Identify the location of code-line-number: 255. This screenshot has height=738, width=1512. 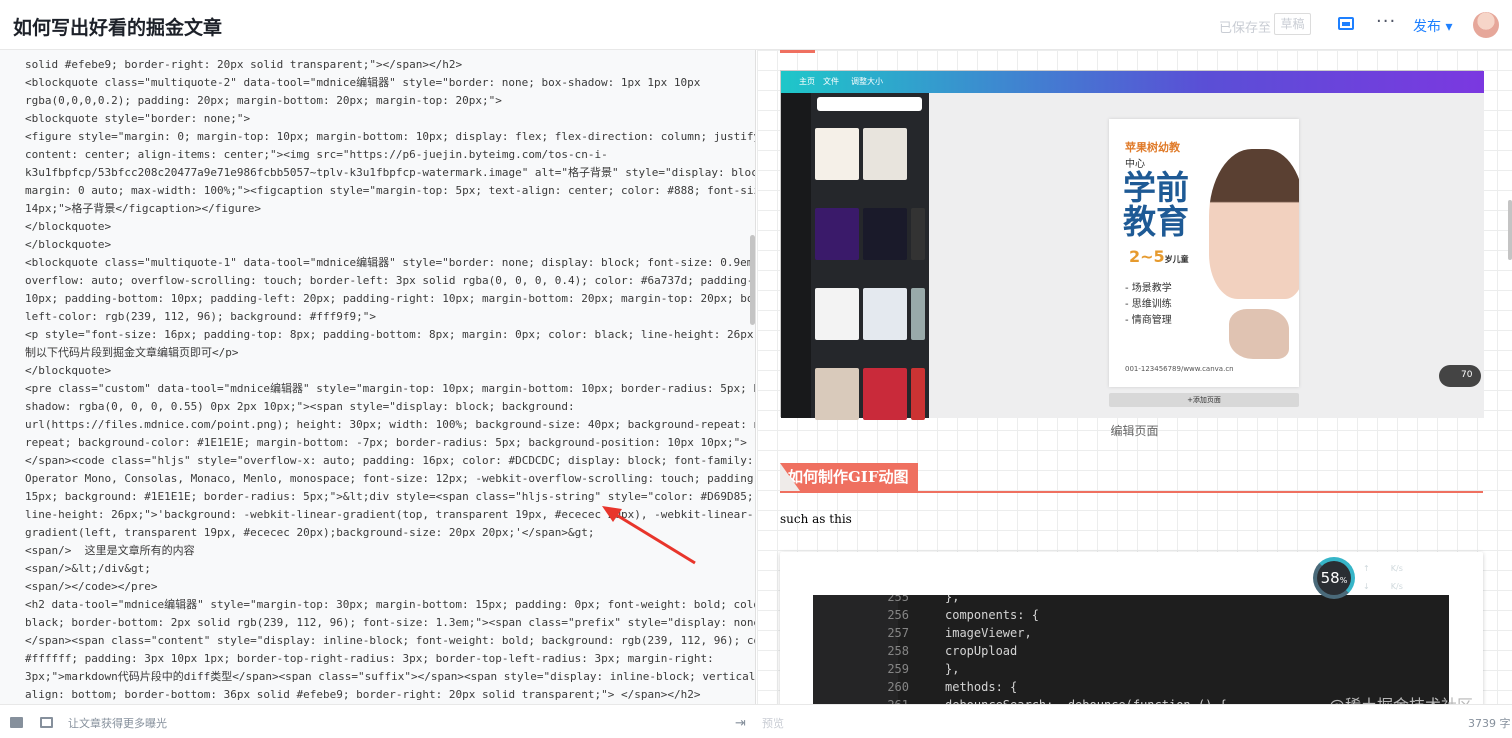
(898, 599).